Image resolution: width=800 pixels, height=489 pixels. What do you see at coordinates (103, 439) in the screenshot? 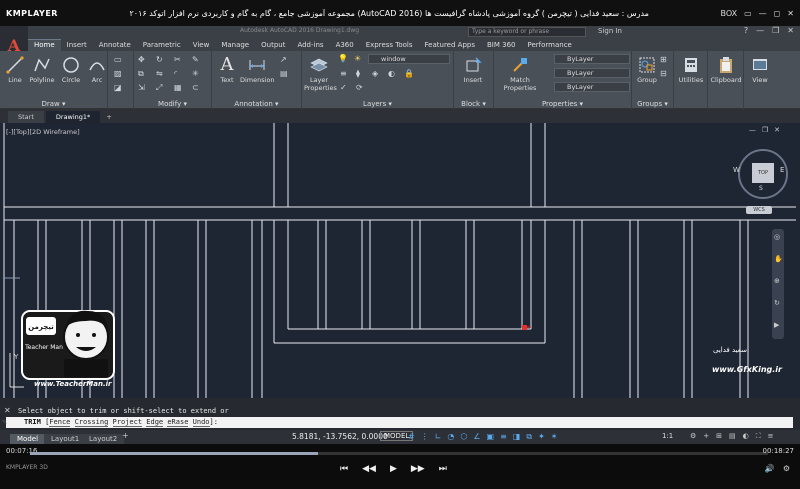
I see `layout-tab-layout2: Layout2` at bounding box center [103, 439].